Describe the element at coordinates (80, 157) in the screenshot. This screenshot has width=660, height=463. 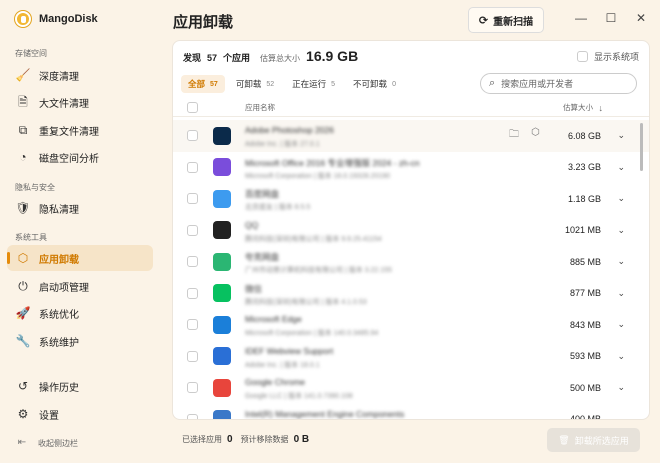
I see `sidebar-item-disk-analysis: ◔ 磁盘空间分析` at that location.